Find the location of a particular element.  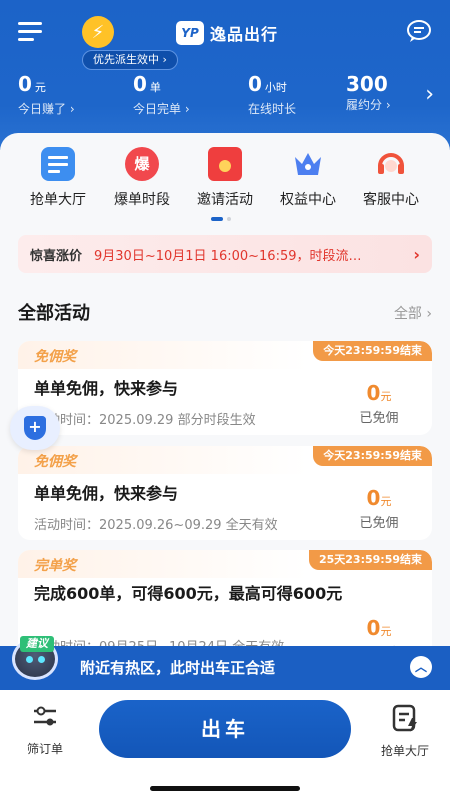

shield-icon: + is located at coordinates (35, 428).